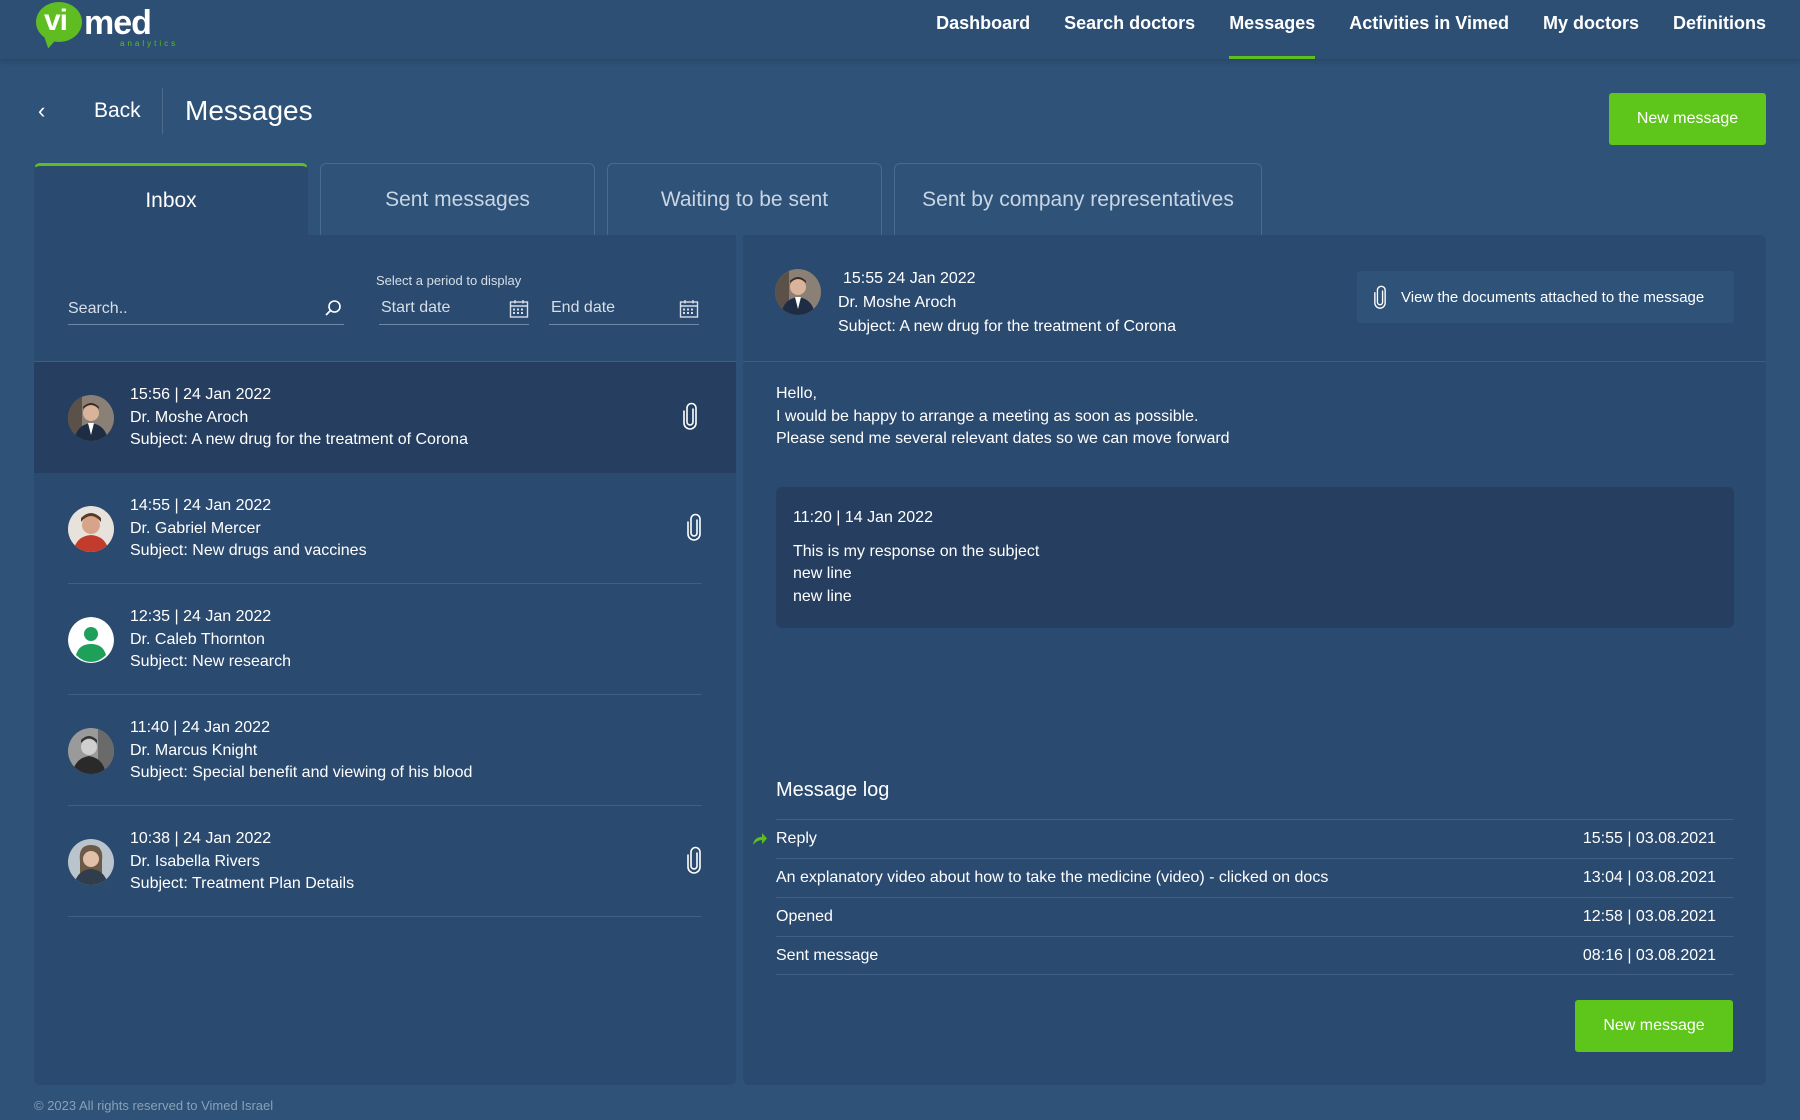  I want to click on log-time: 08:16 | 03.08.2021, so click(1649, 955).